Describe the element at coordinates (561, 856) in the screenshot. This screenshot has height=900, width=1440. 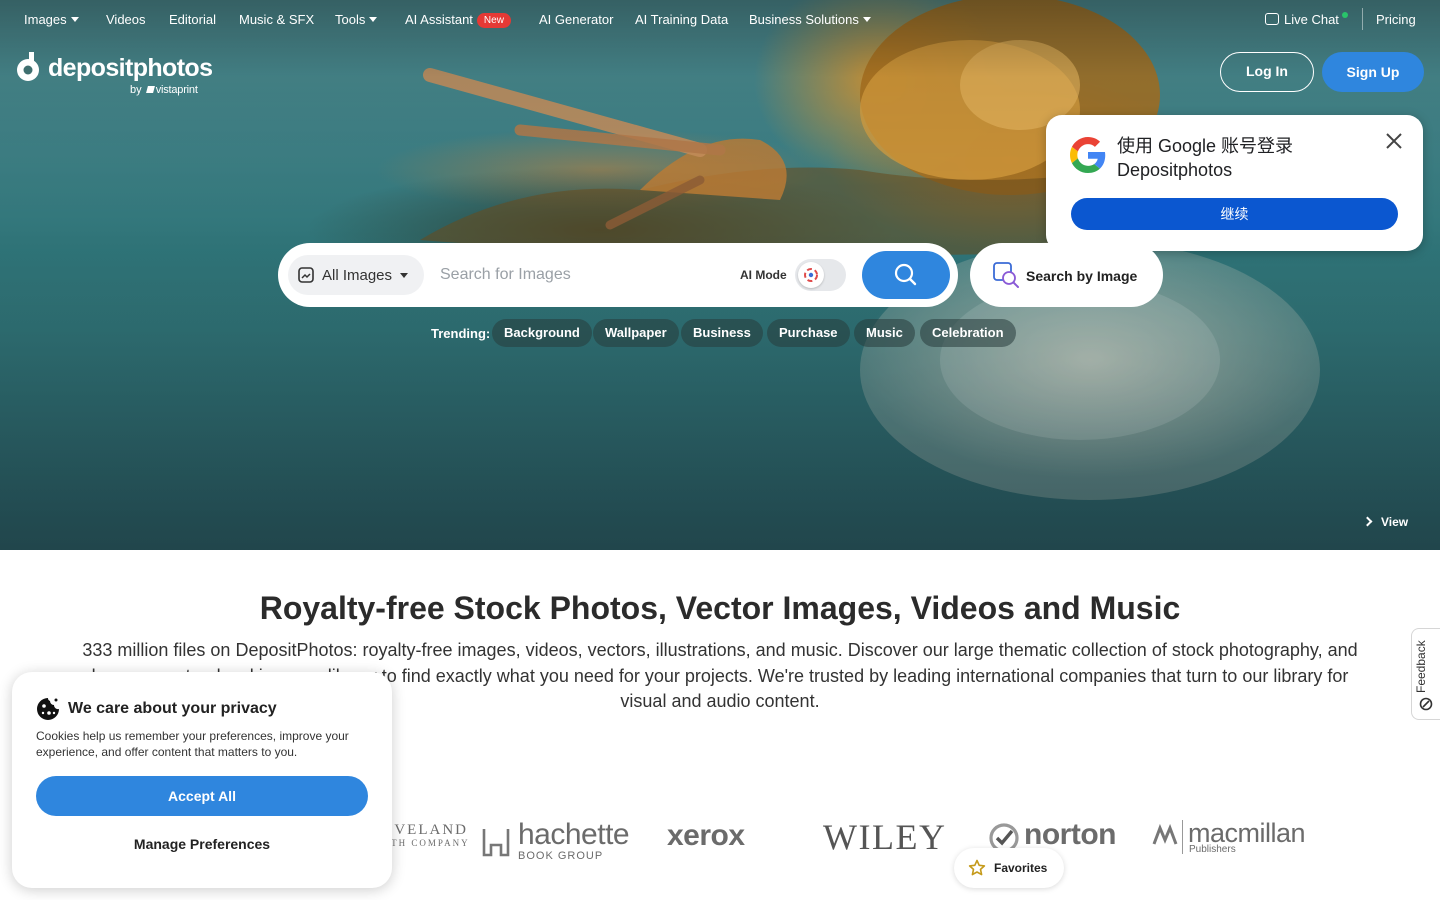
I see `client-sub: BOOK GROUP` at that location.